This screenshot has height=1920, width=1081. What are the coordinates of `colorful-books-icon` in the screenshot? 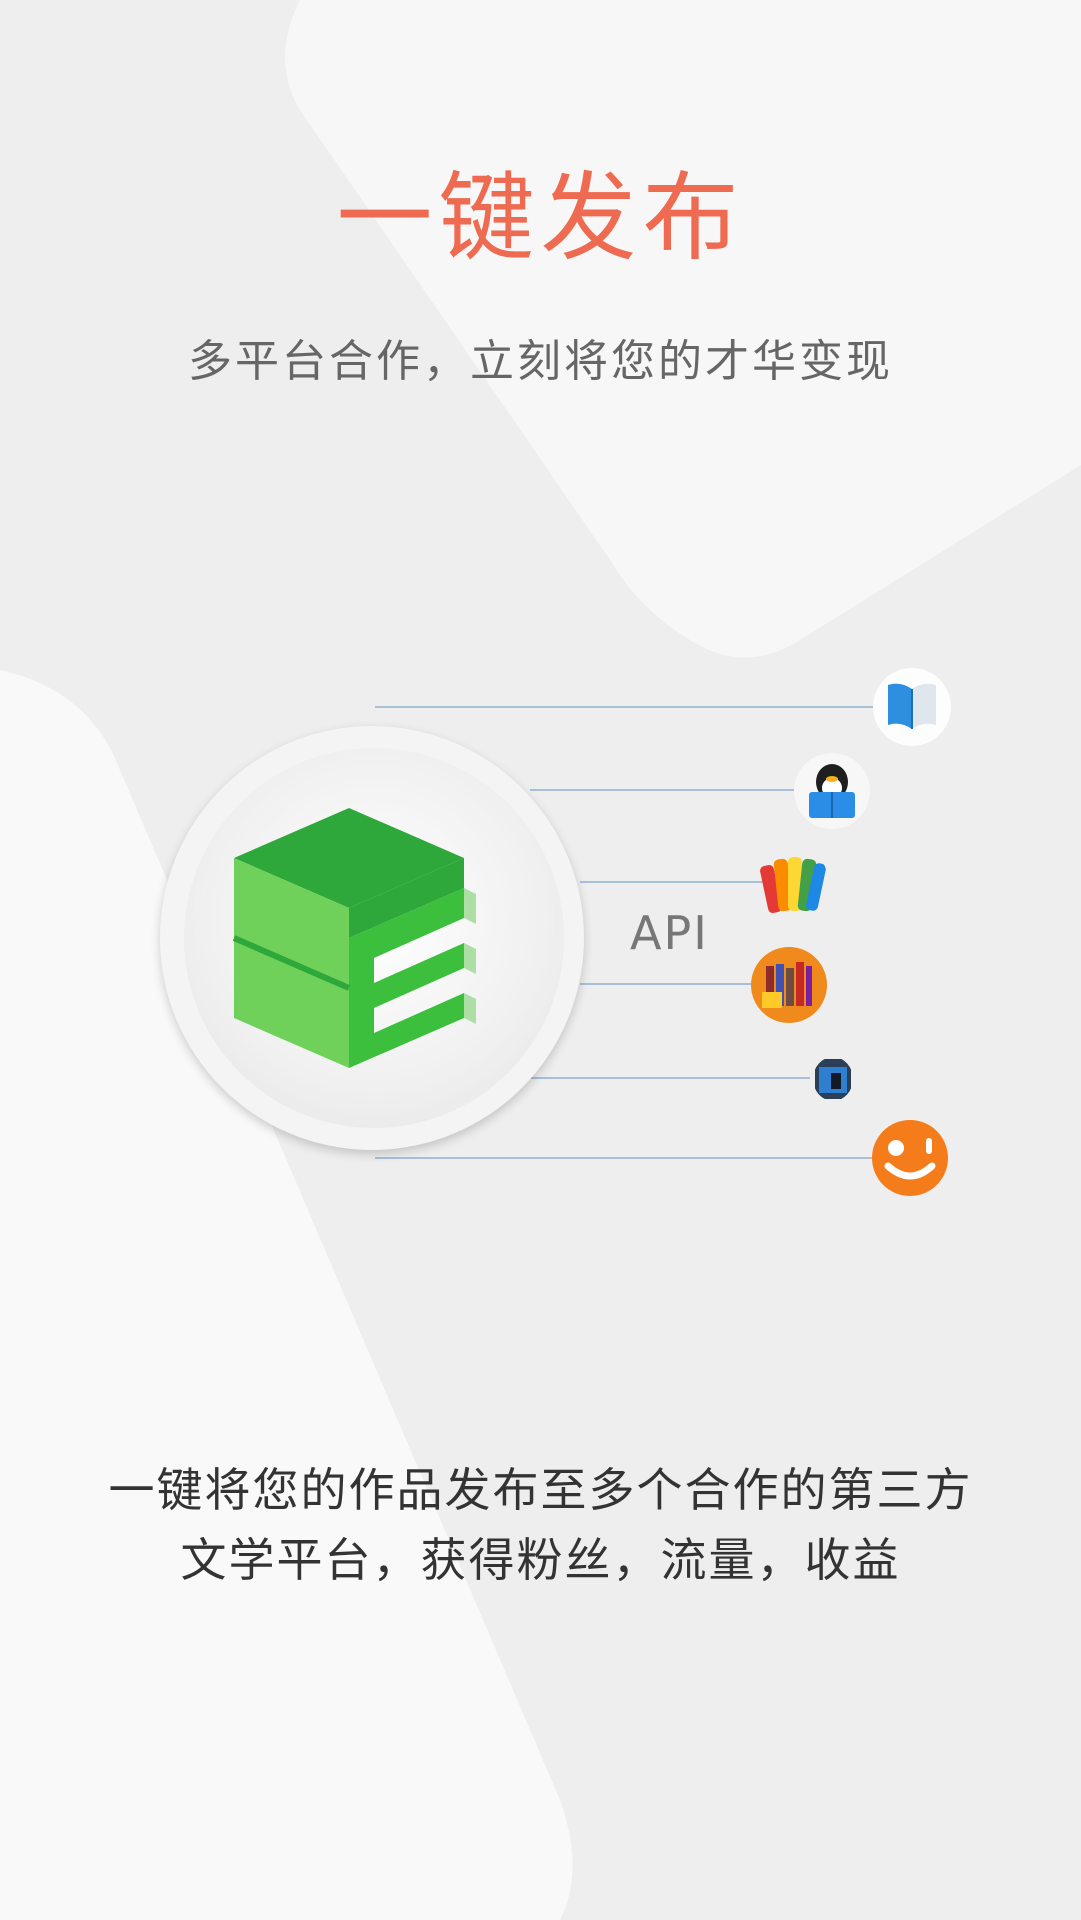 It's located at (793, 885).